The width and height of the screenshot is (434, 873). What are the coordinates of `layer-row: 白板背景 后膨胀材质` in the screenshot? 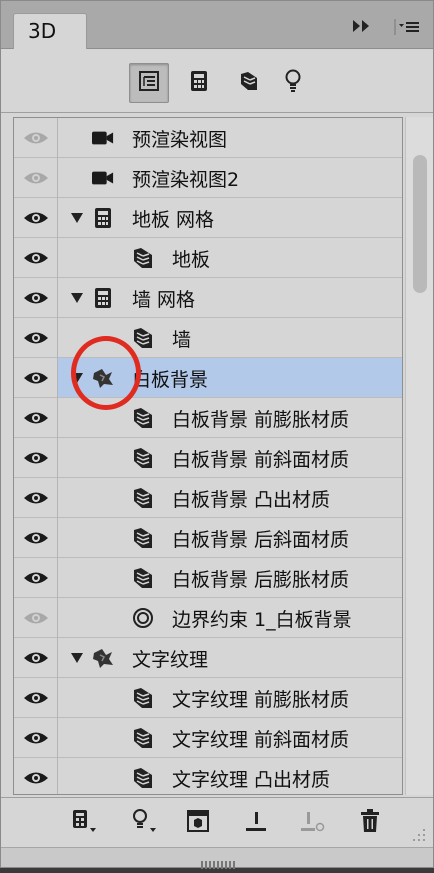 It's located at (208, 577).